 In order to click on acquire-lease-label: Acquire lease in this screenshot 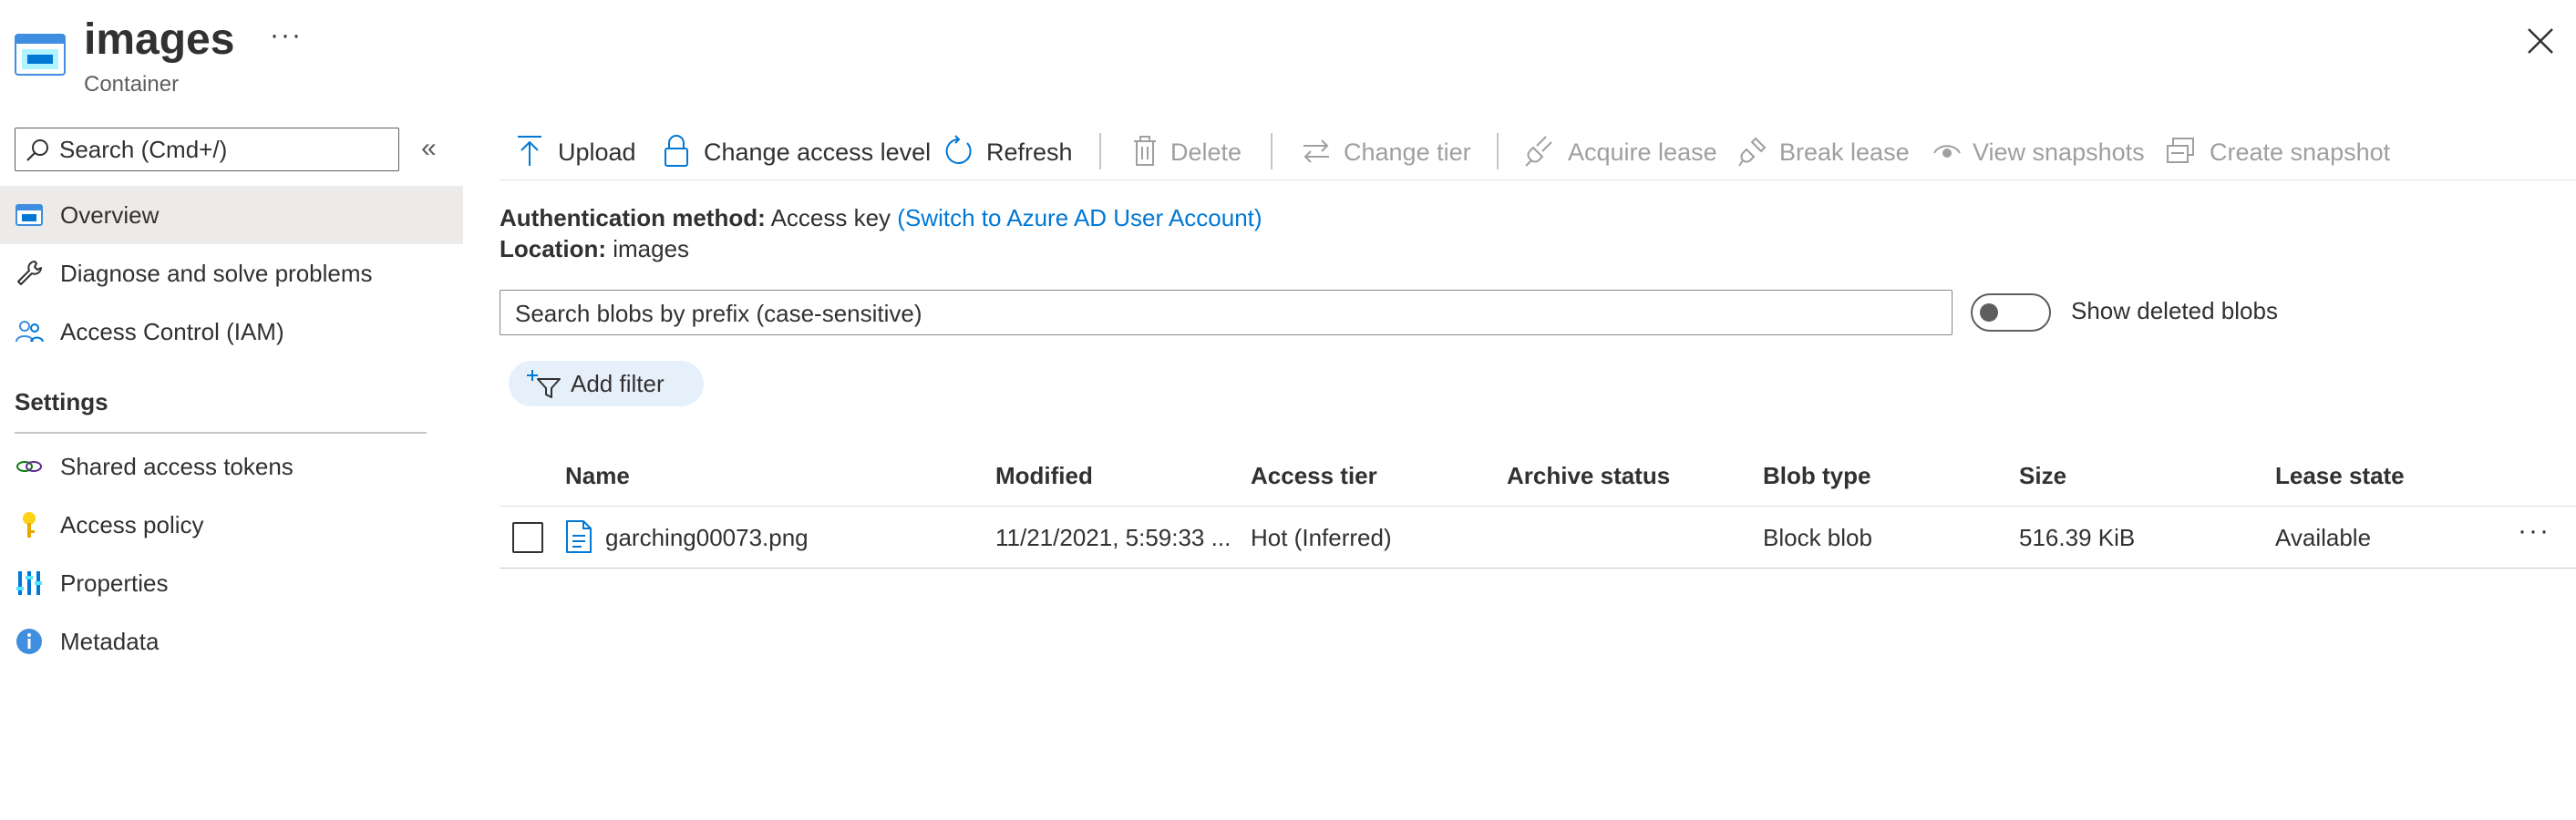, I will do `click(1642, 152)`.